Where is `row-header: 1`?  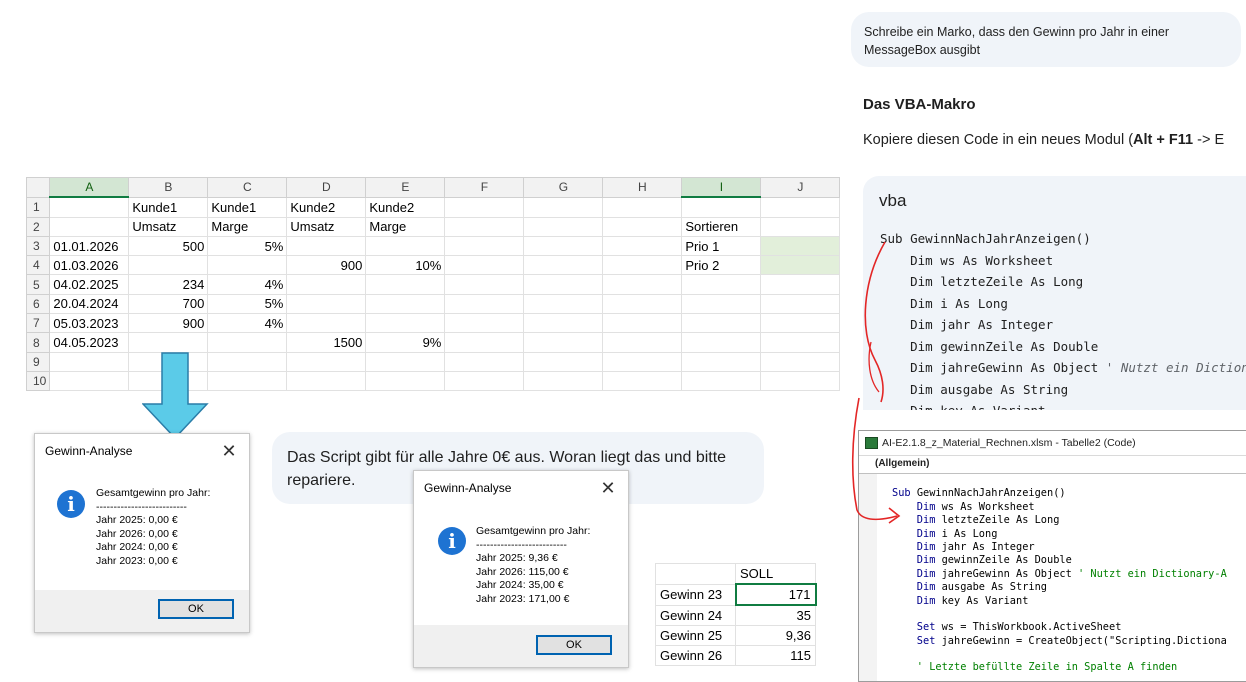
row-header: 1 is located at coordinates (38, 207).